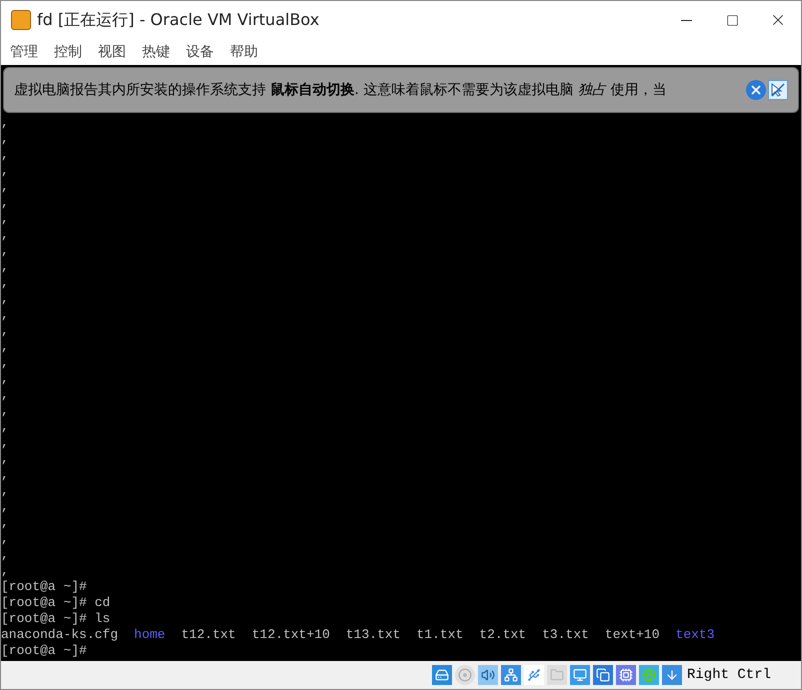  I want to click on monitor-icon, so click(580, 675).